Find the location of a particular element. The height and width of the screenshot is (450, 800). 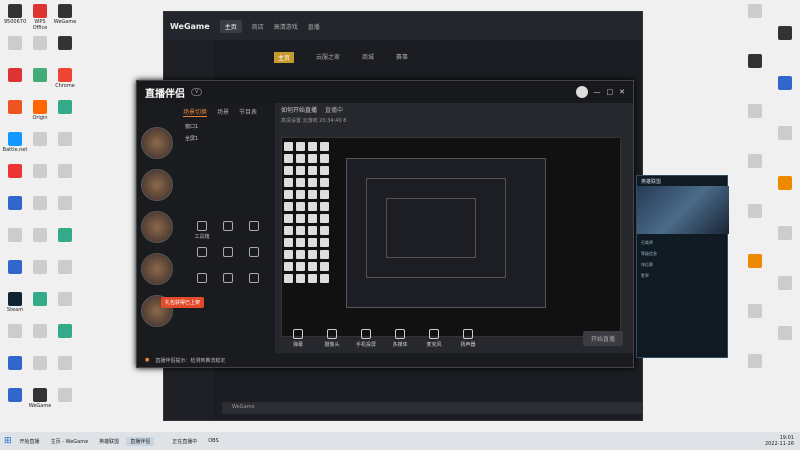

desktop-shortcut: Origin is located at coordinates (40, 114).